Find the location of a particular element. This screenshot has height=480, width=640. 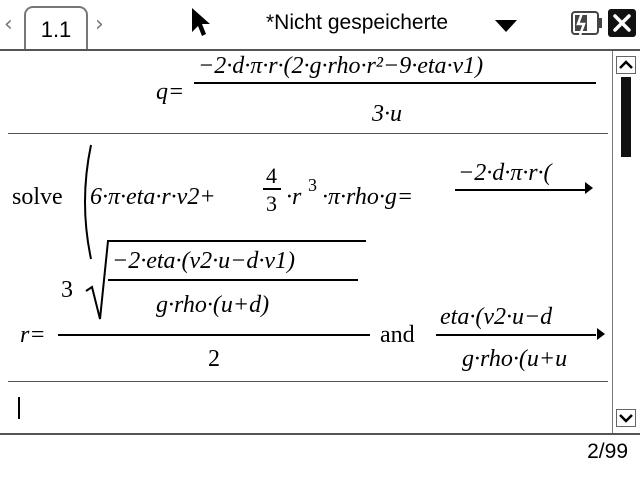

fraction-numerator: 4 is located at coordinates (271, 175).